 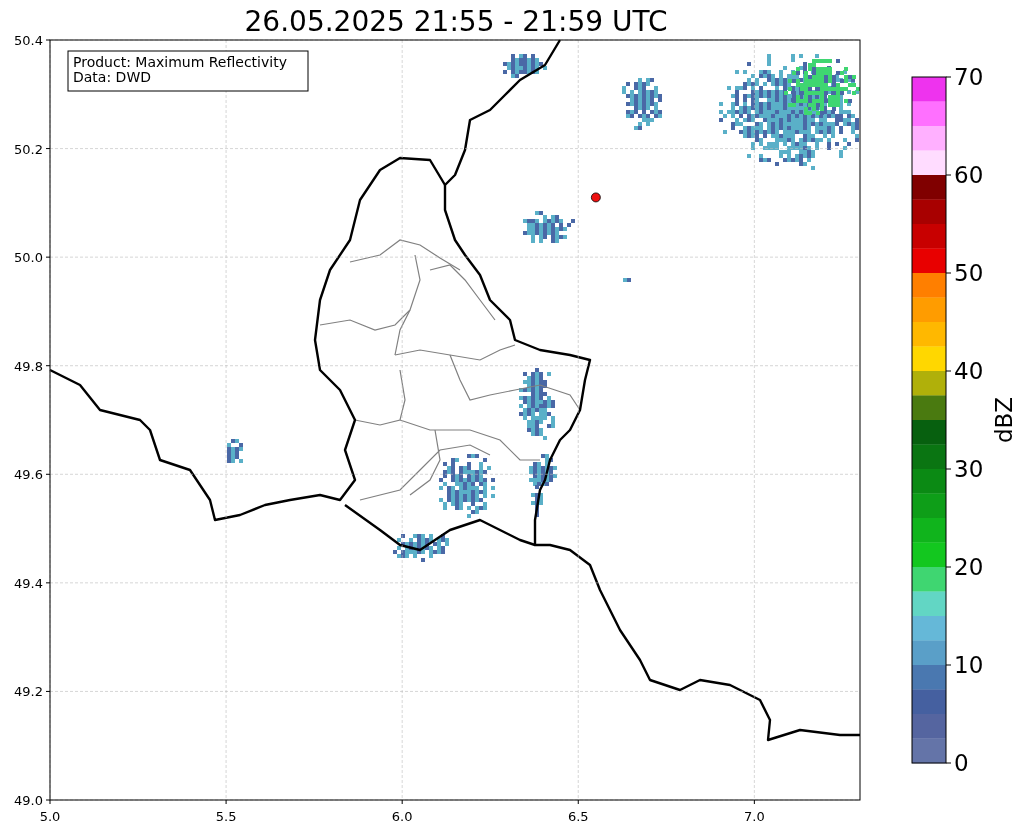 What do you see at coordinates (754, 816) in the screenshot?
I see `x-tick-label: 7.0` at bounding box center [754, 816].